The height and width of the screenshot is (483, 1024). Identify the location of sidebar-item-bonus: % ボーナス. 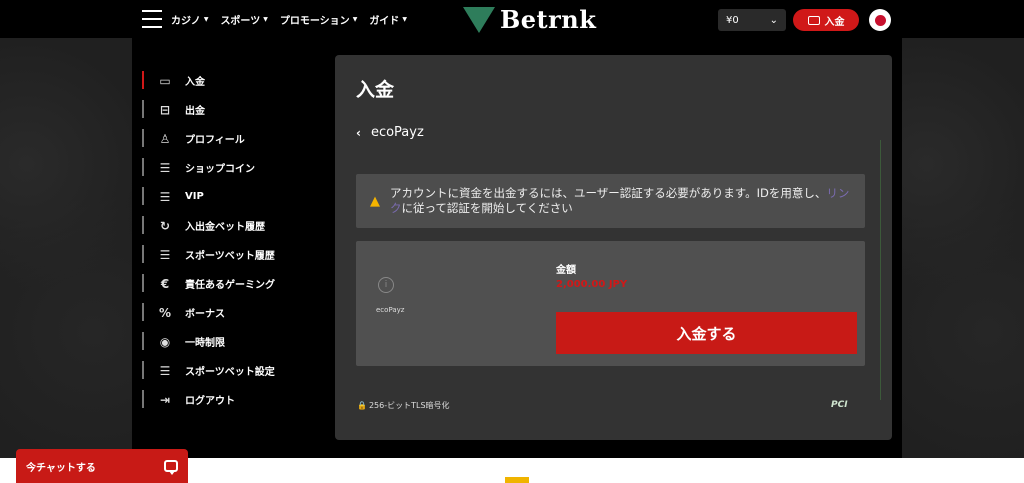
(232, 312).